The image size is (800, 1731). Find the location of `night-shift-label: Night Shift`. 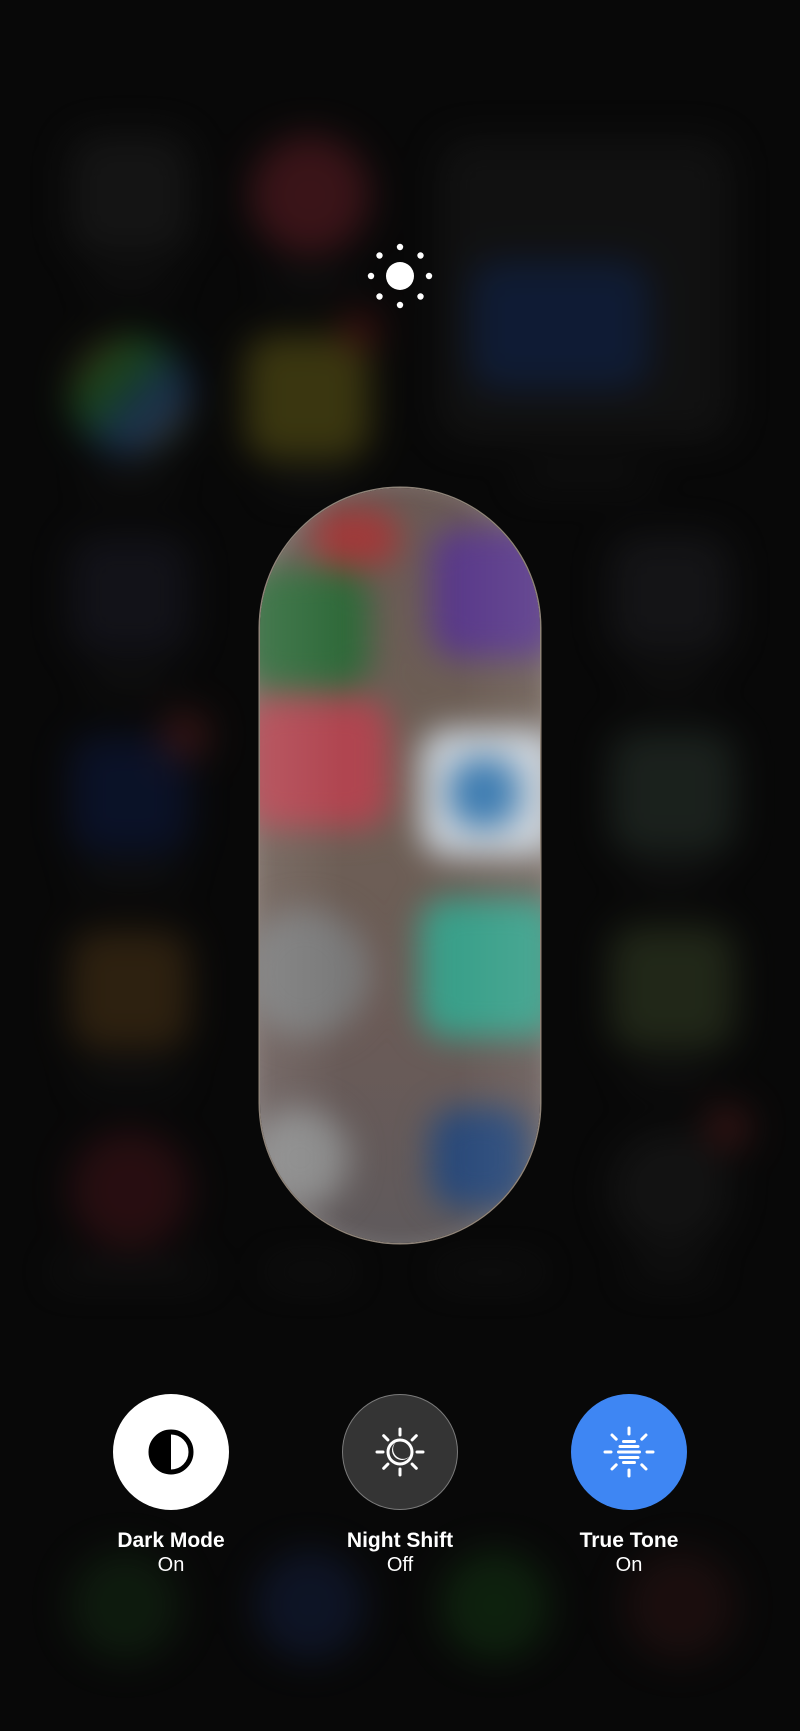

night-shift-label: Night Shift is located at coordinates (400, 1540).